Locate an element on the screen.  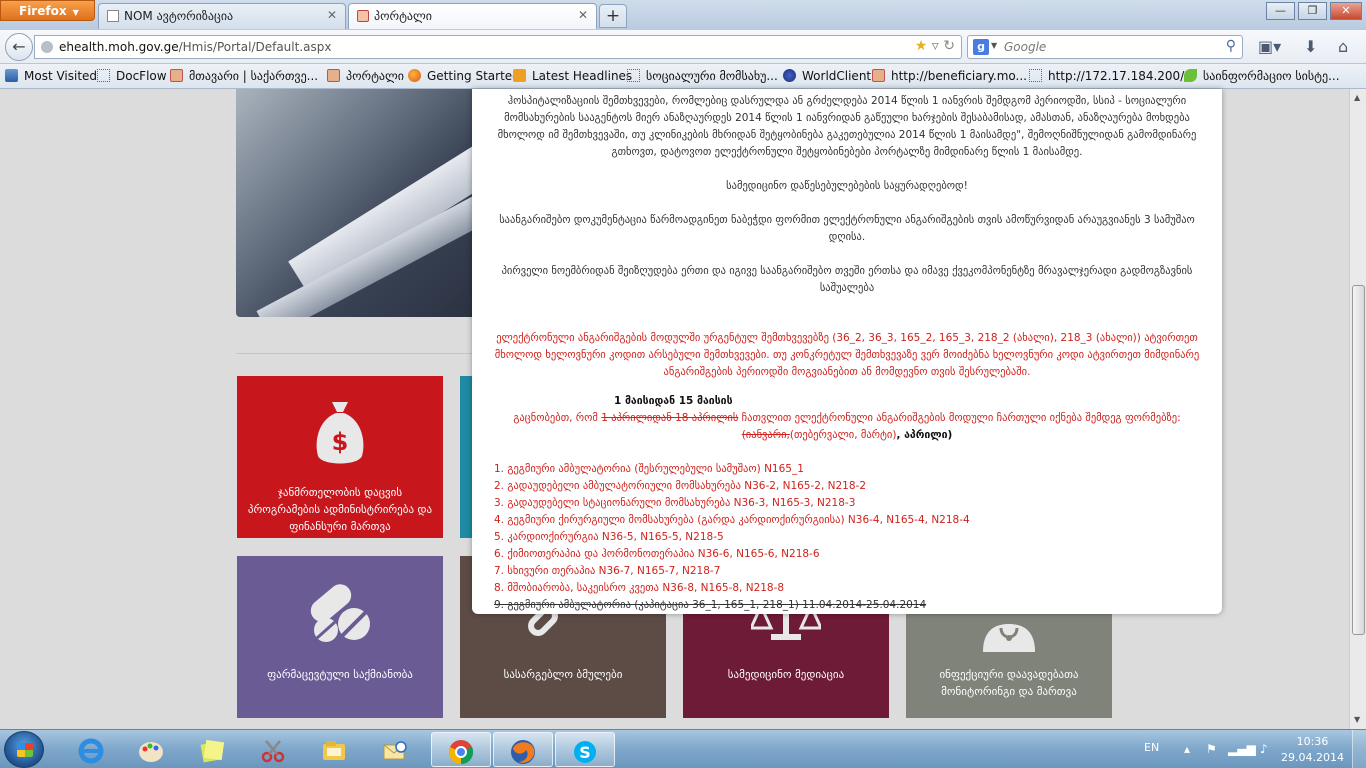
taskbar-outlook is located at coordinates (395, 749).